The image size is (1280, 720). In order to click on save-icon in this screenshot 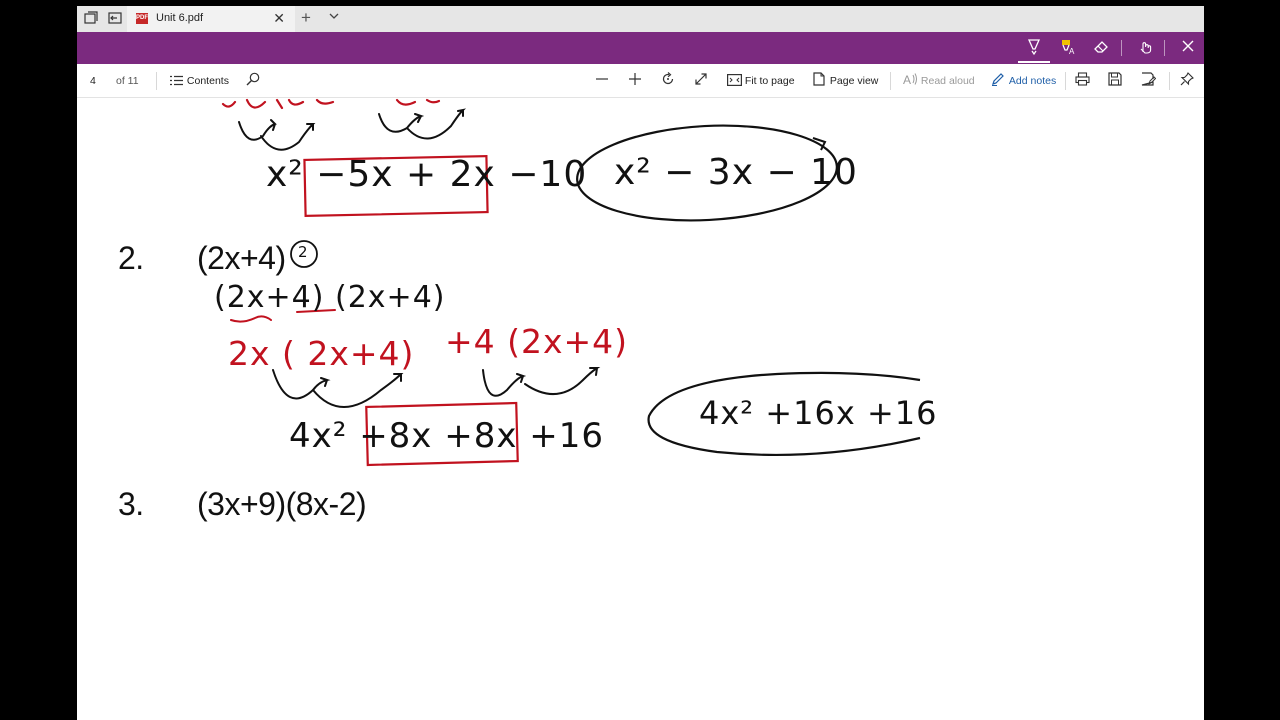, I will do `click(1115, 81)`.